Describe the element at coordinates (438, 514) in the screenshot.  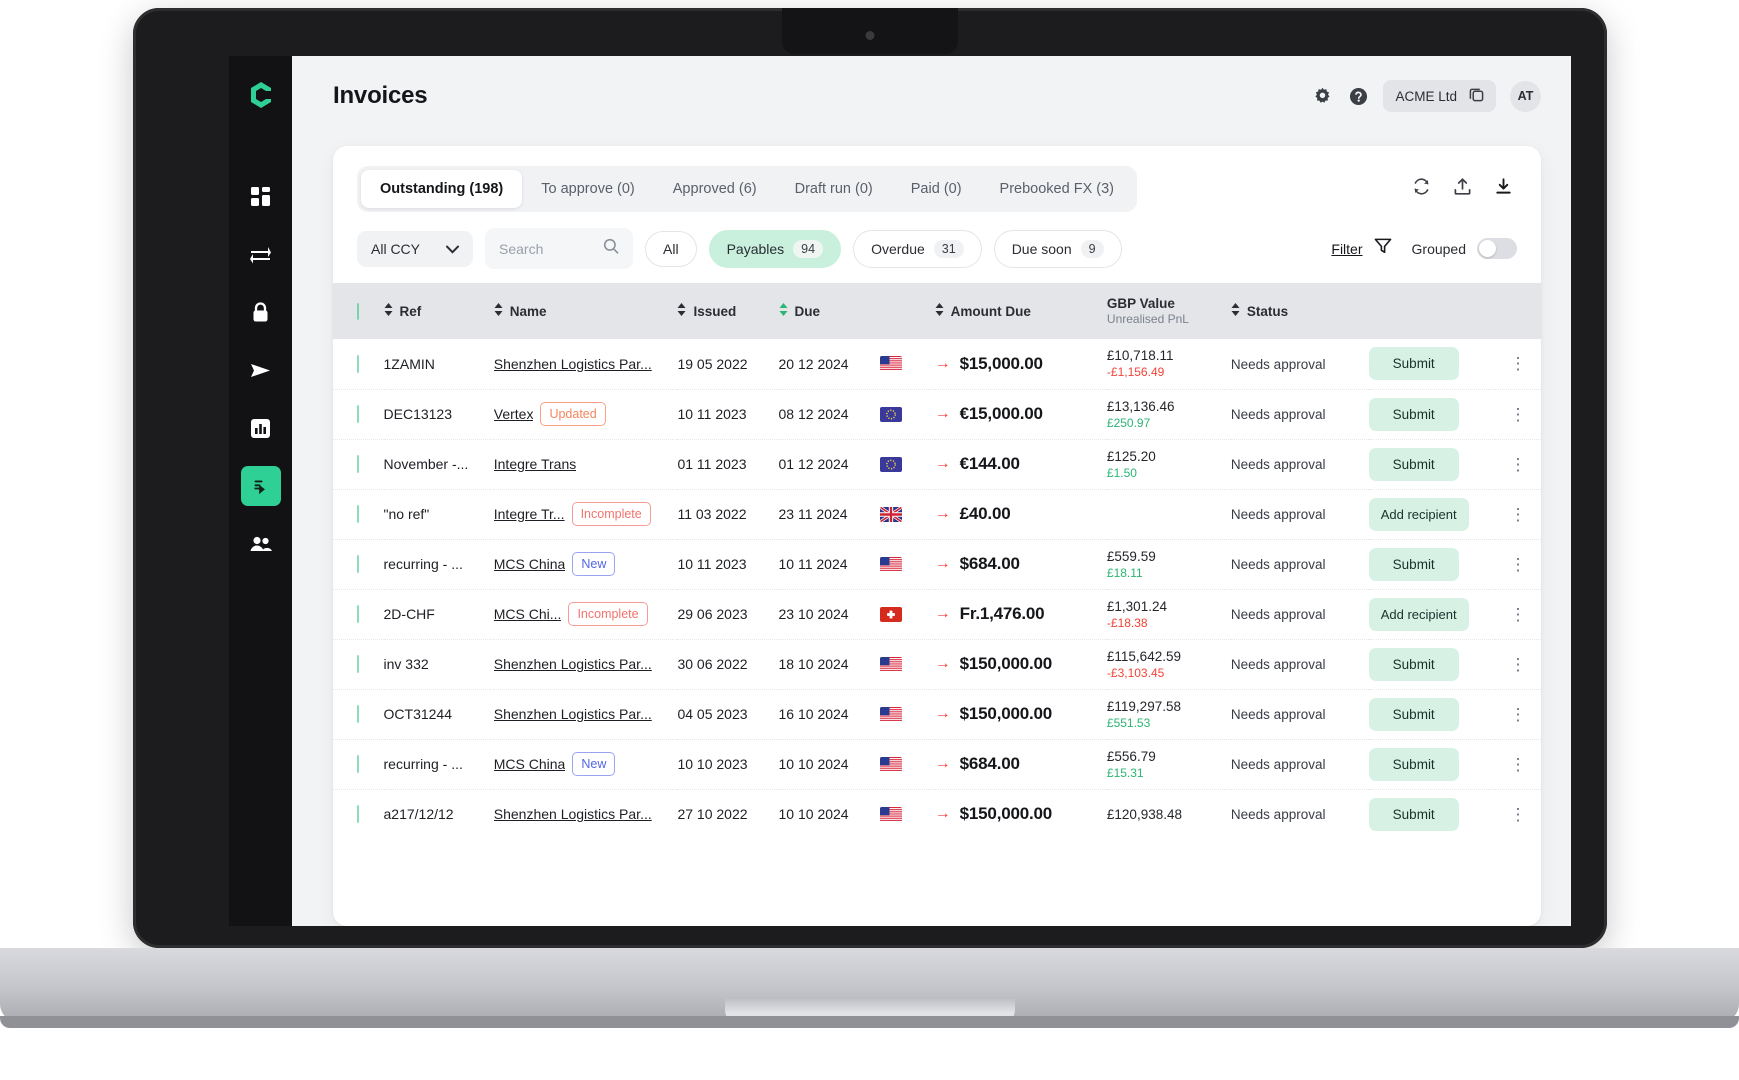
I see `row-ref: "no ref"` at that location.